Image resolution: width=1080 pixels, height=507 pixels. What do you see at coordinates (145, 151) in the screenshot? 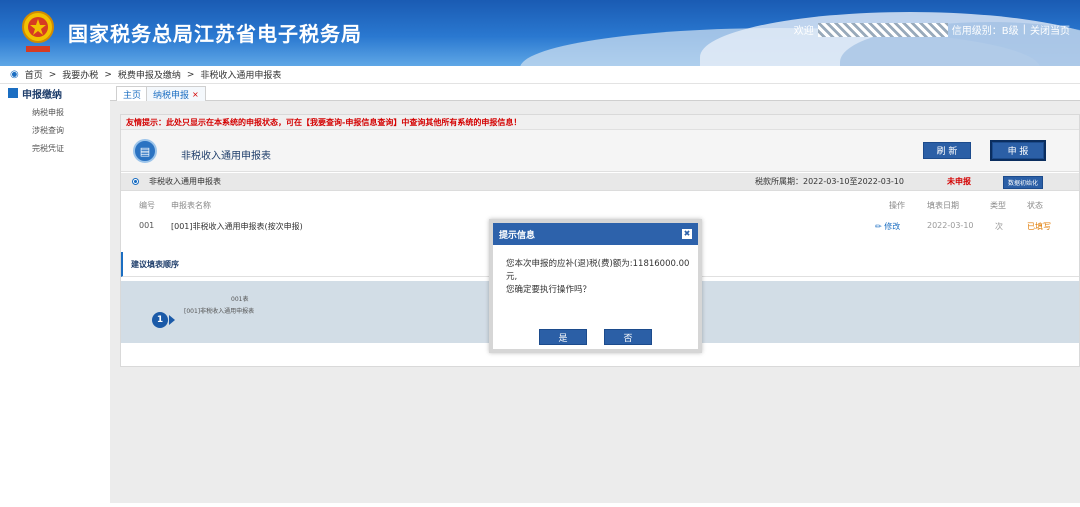
I see `briefcase-icon: ▤` at bounding box center [145, 151].